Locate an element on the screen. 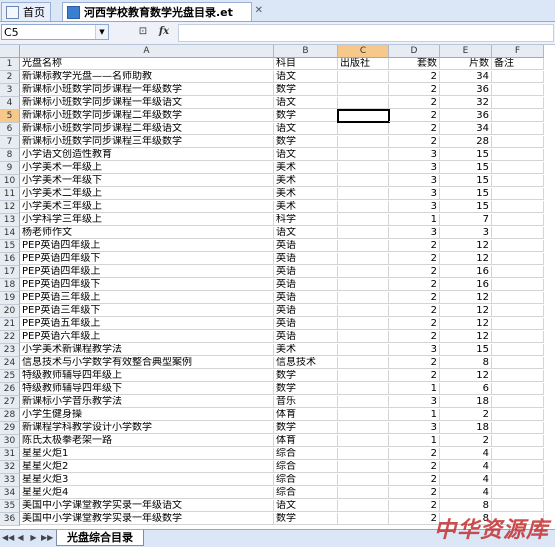 The height and width of the screenshot is (547, 555). cell-a: 新课标小班数学同步课程三年级数学 is located at coordinates (147, 142).